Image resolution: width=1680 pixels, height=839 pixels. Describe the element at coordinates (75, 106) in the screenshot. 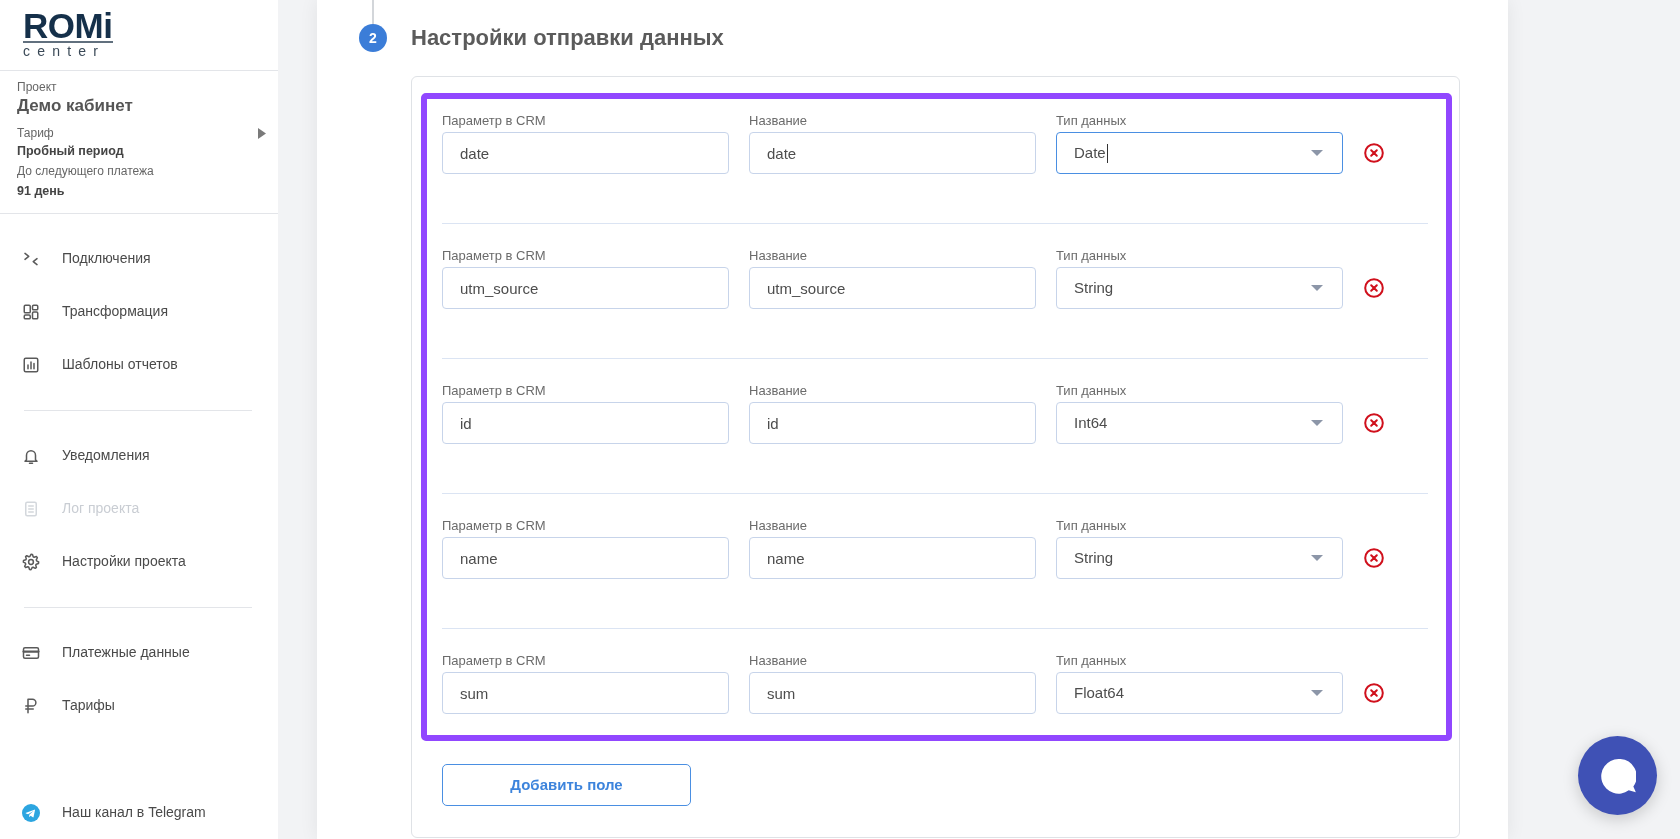

I see `project-name: Демо кабинет` at that location.